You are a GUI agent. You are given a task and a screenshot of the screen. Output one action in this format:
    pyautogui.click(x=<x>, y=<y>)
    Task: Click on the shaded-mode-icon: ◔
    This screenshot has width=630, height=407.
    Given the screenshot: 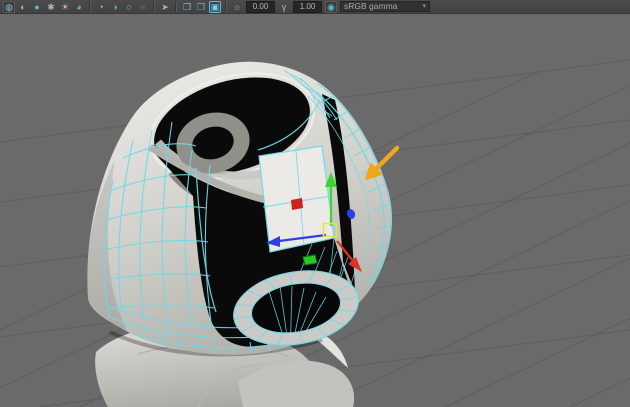 What is the action you would take?
    pyautogui.click(x=101, y=7)
    